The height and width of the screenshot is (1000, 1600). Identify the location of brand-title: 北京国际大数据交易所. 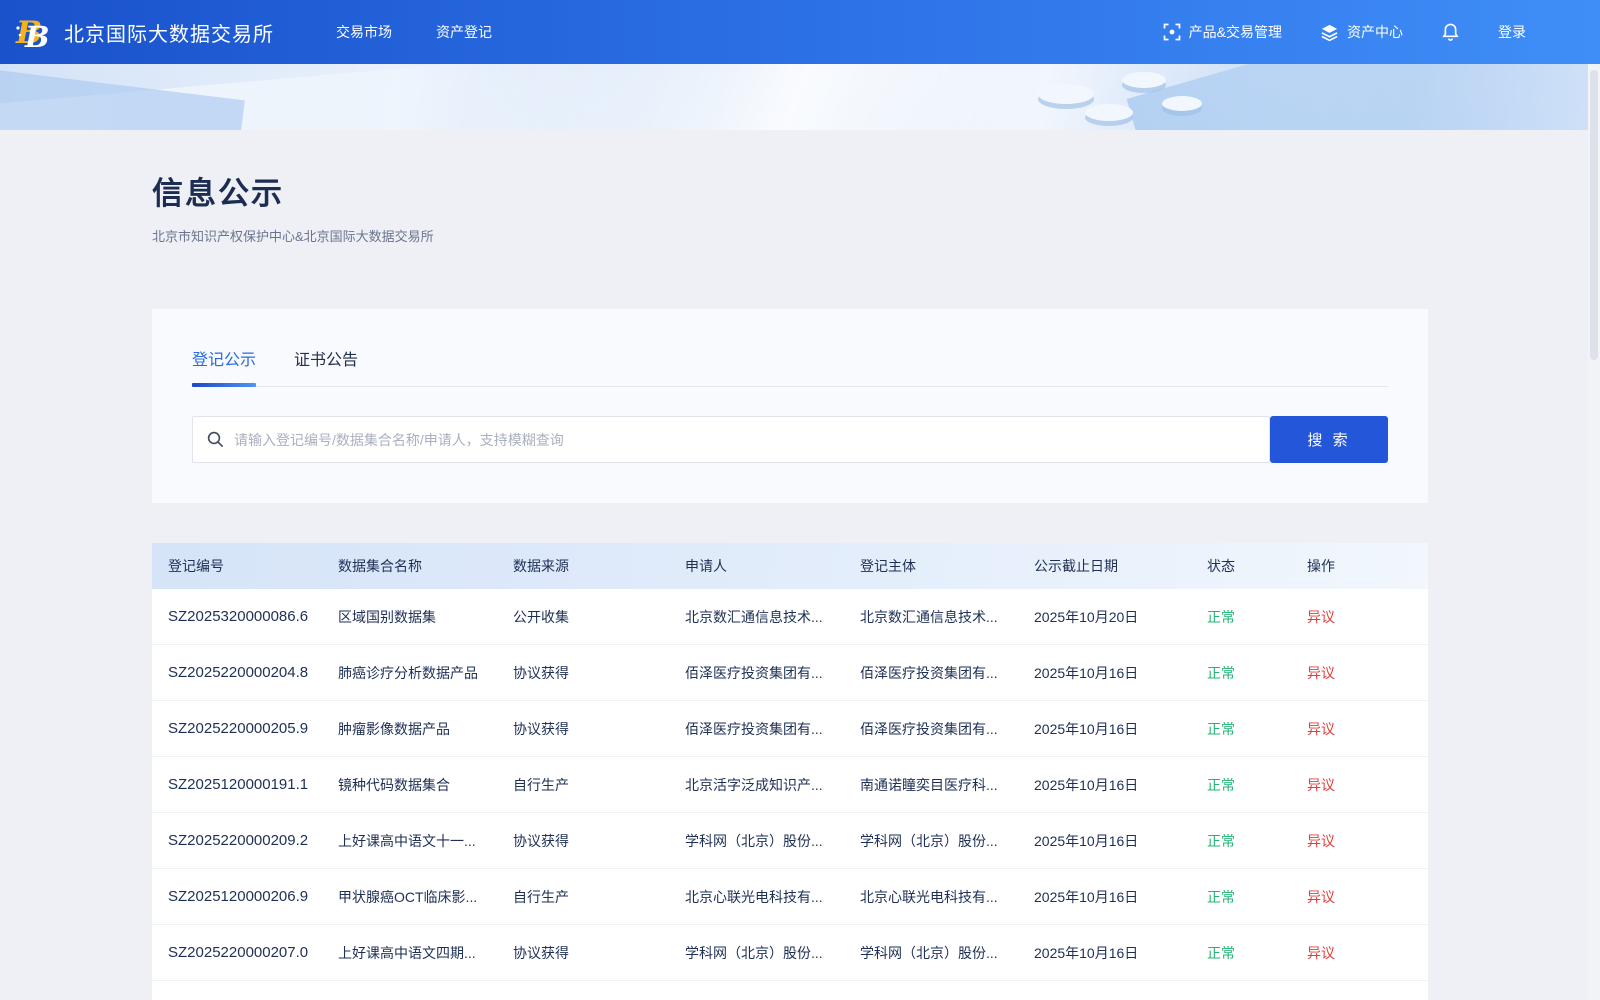
(169, 34).